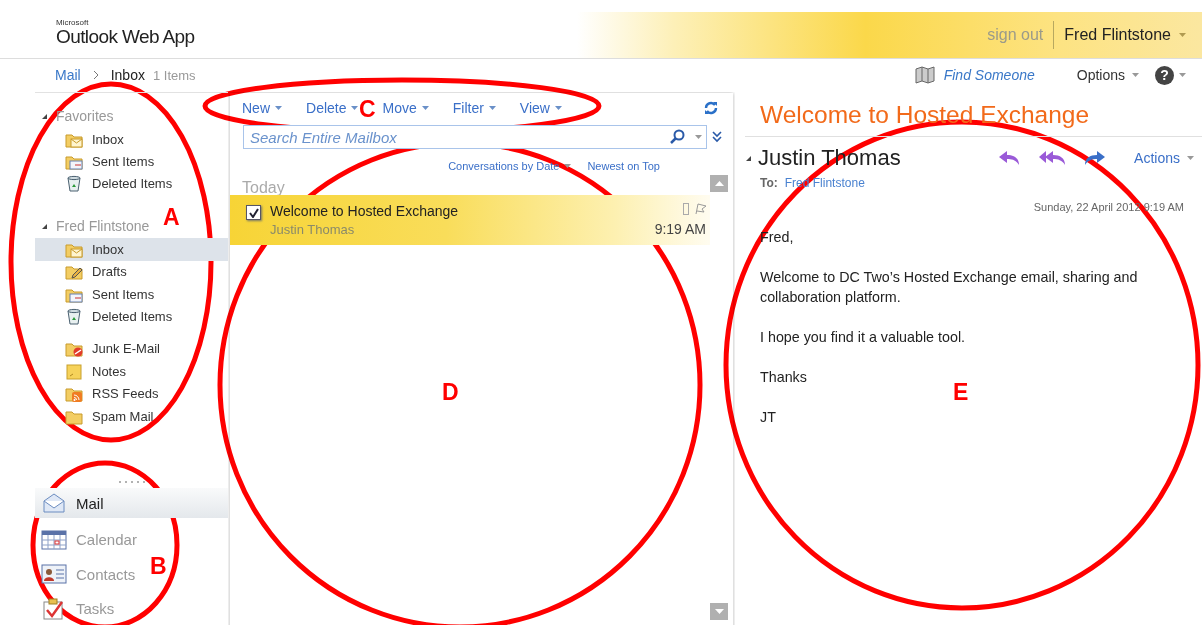 This screenshot has height=625, width=1202. What do you see at coordinates (768, 417) in the screenshot?
I see `email-paragraph: JT` at bounding box center [768, 417].